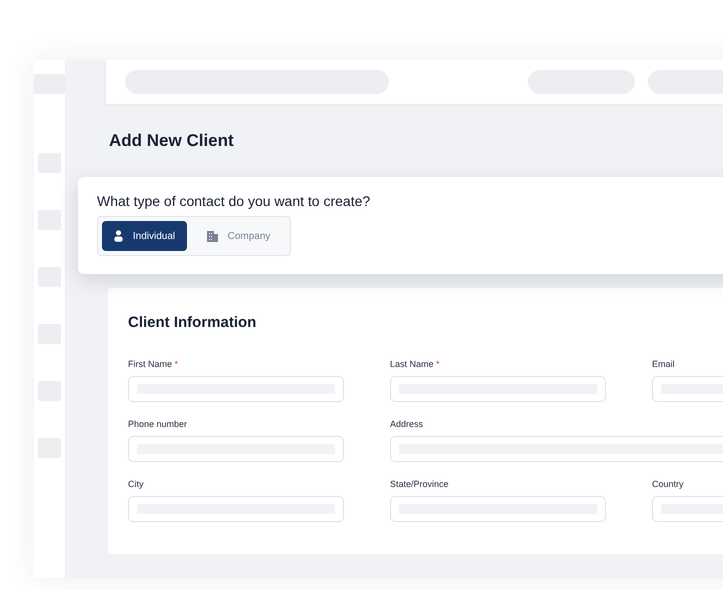 The height and width of the screenshot is (590, 723). I want to click on field-label: Country, so click(668, 484).